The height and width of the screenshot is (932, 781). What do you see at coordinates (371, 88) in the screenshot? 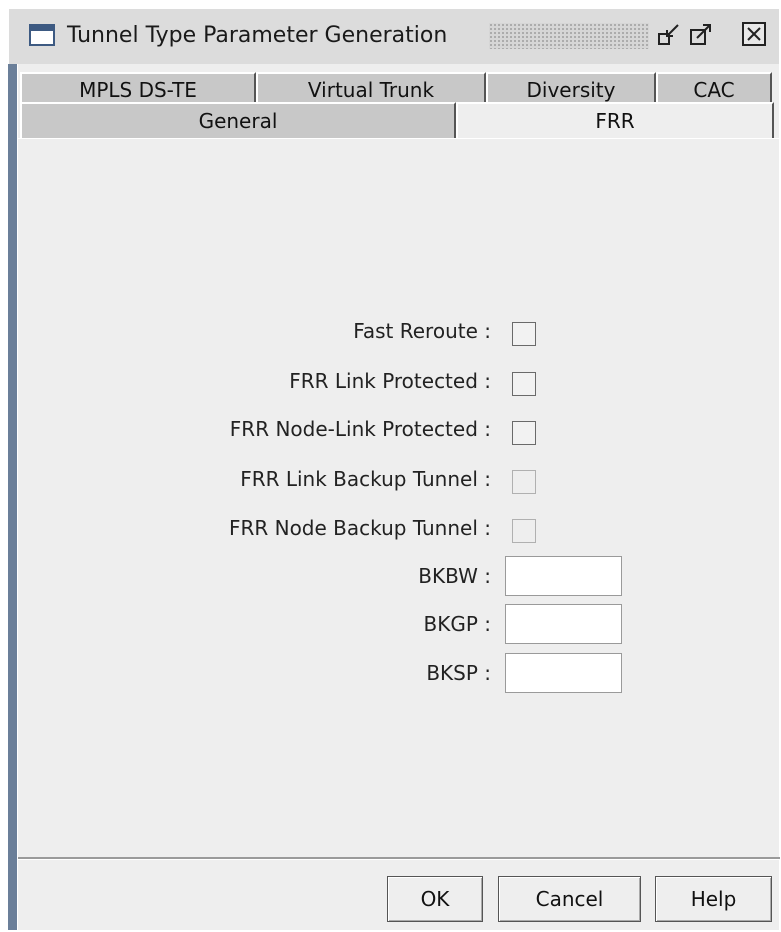
I see `tab-virtual-trunk: Virtual Trunk` at bounding box center [371, 88].